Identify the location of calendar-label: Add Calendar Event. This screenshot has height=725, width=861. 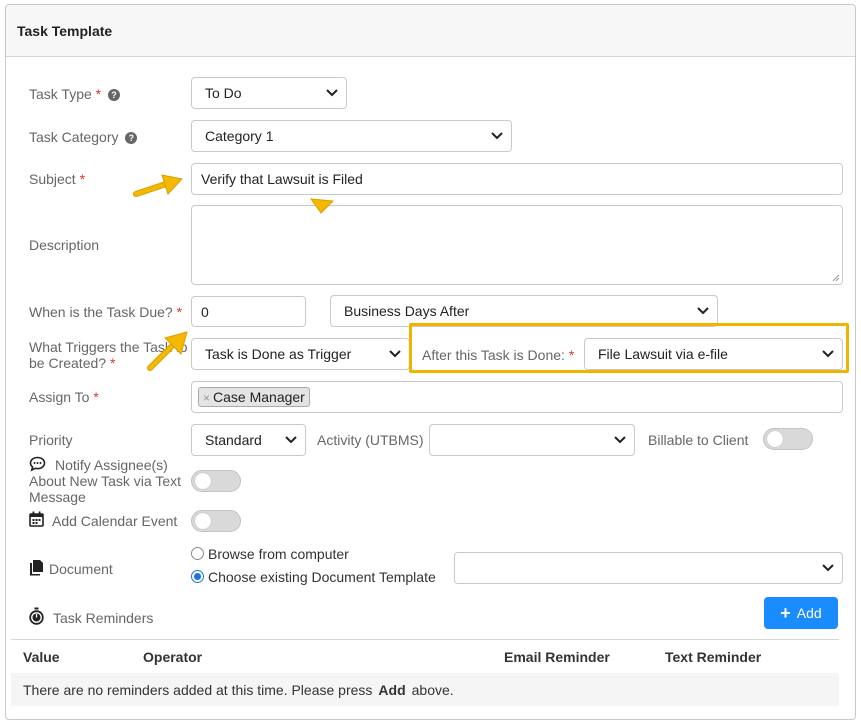
(115, 521).